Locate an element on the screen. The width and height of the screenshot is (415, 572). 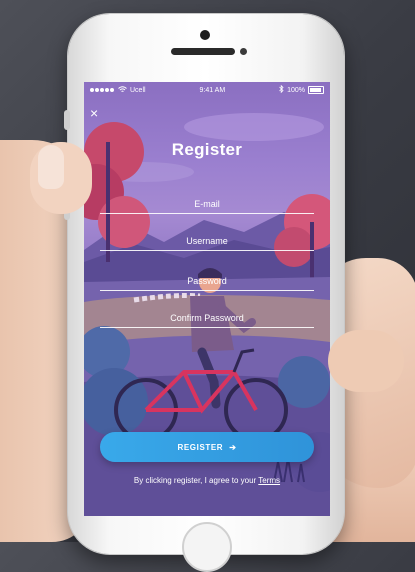
username-field-wrapper is located at coordinates (207, 241).